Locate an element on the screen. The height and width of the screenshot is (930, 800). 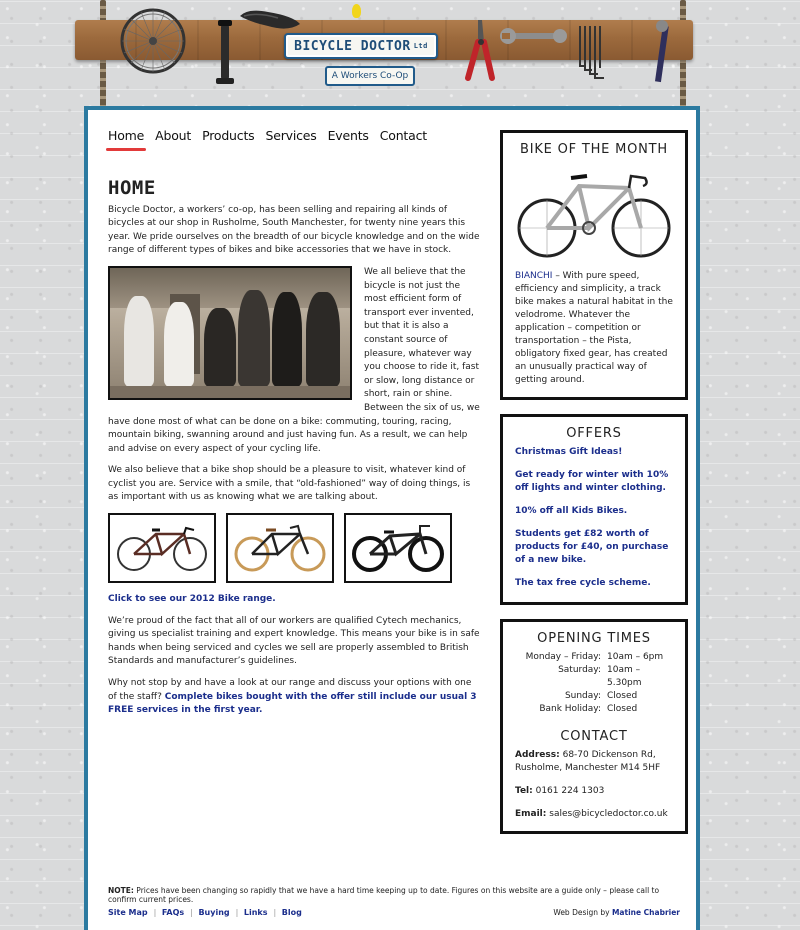
bicycle-wheel-icon is located at coordinates (153, 41).